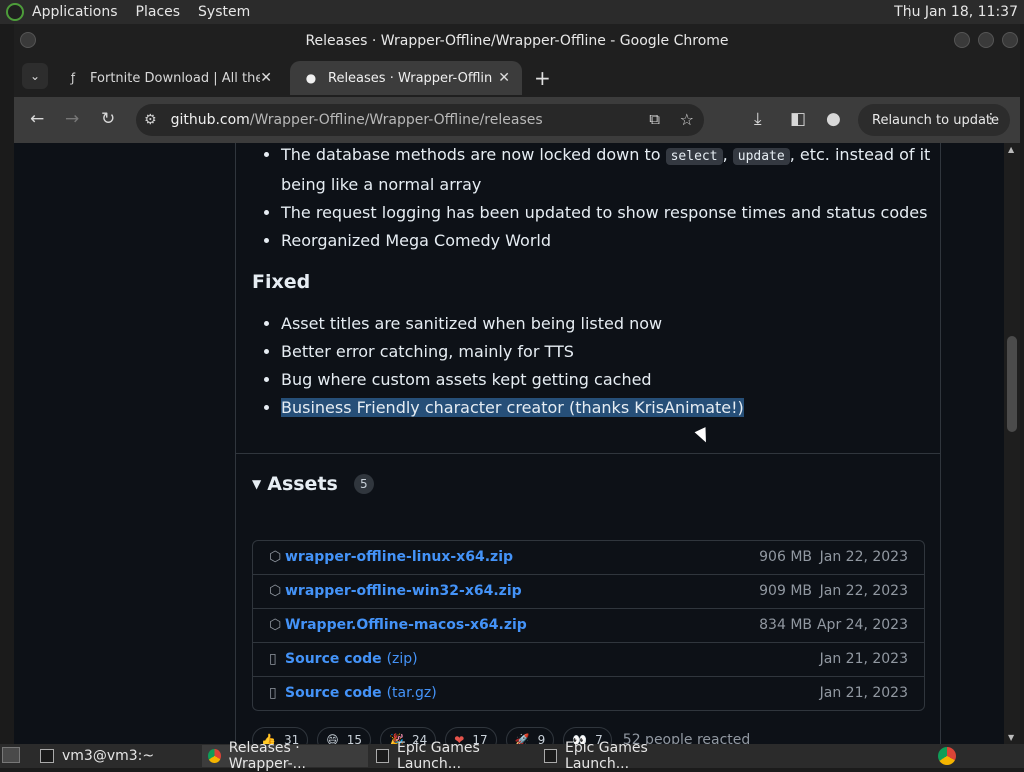  What do you see at coordinates (833, 119) in the screenshot?
I see `profile-icon: ●` at bounding box center [833, 119].